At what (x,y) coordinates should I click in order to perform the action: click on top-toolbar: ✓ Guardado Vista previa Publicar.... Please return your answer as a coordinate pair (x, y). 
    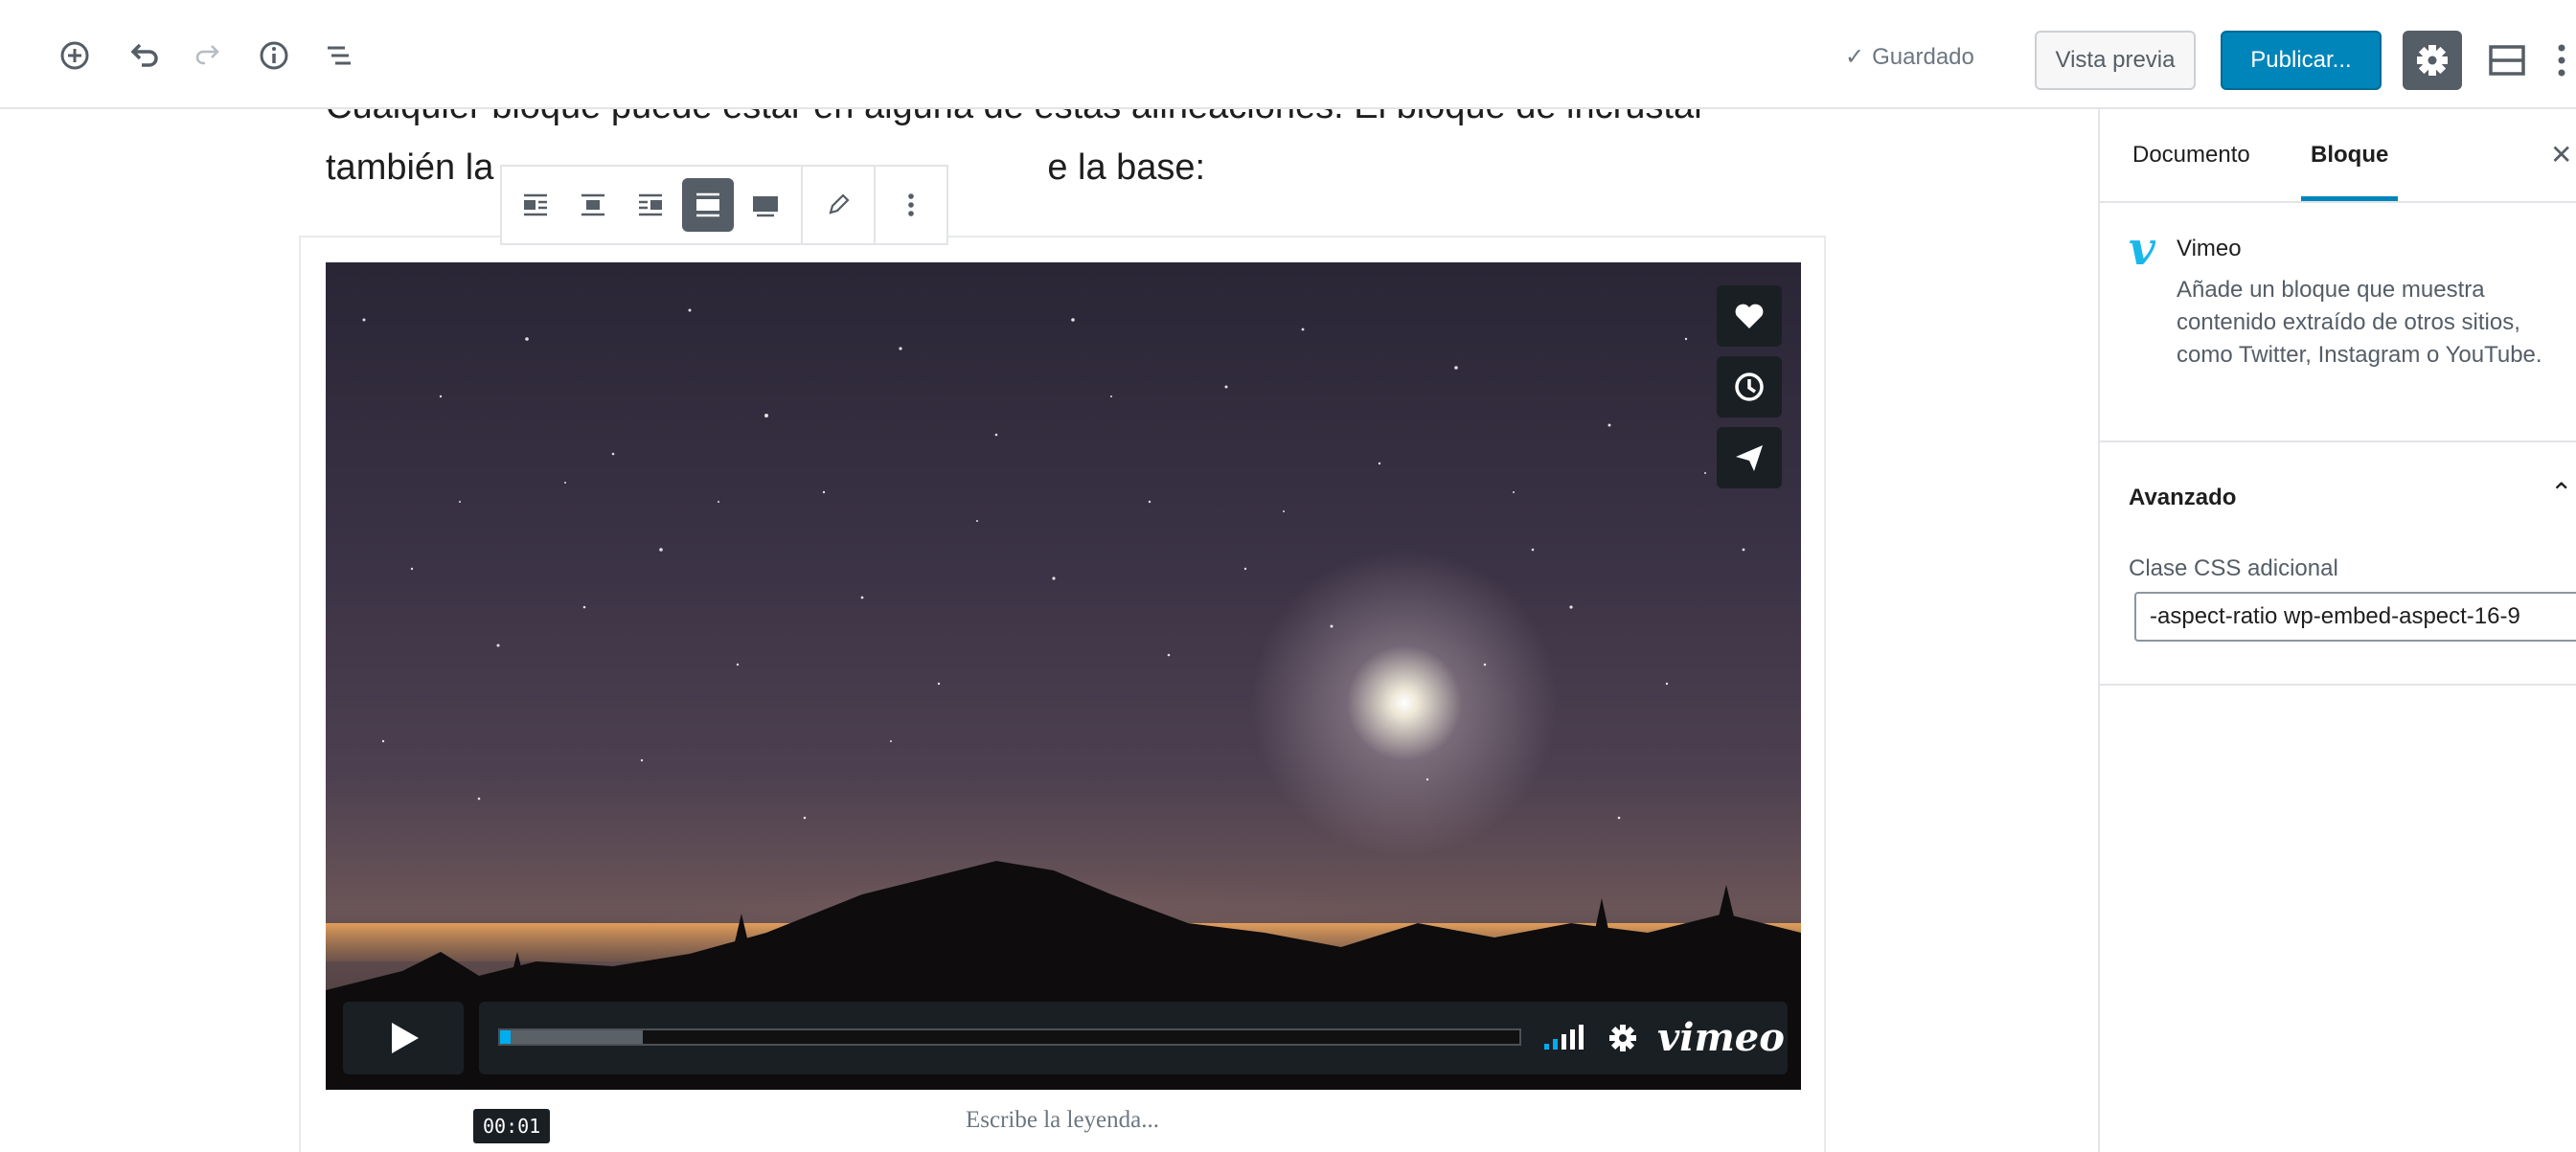
    Looking at the image, I should click on (1288, 54).